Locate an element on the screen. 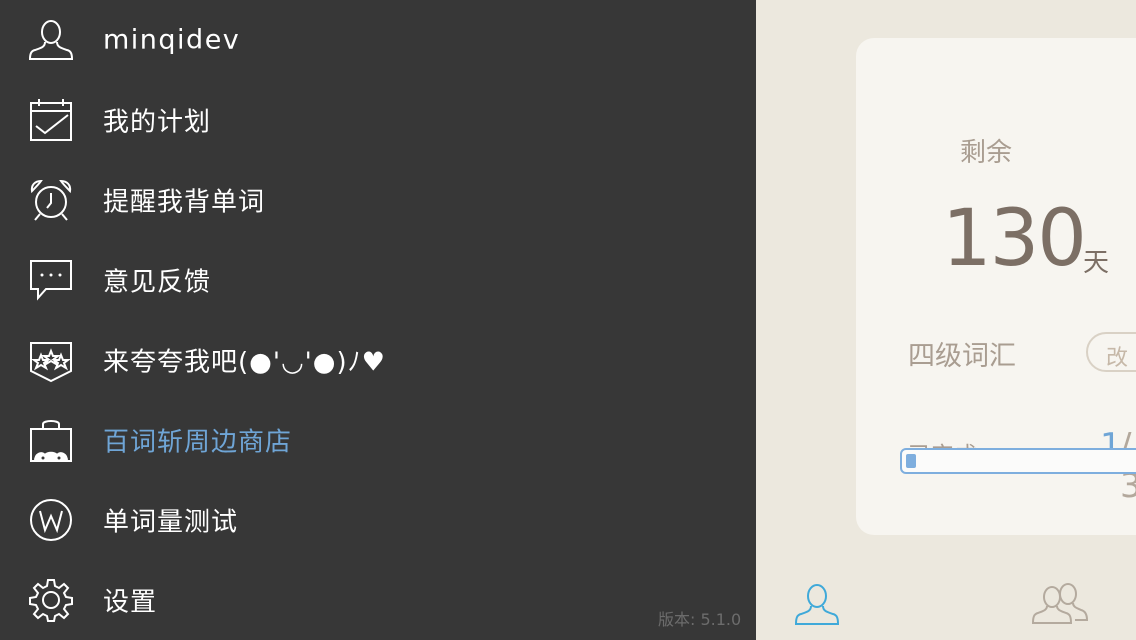 The width and height of the screenshot is (1136, 640). menu-item-label: 来夸夸我吧(●'◡'●)ﾉ♥ is located at coordinates (244, 362).